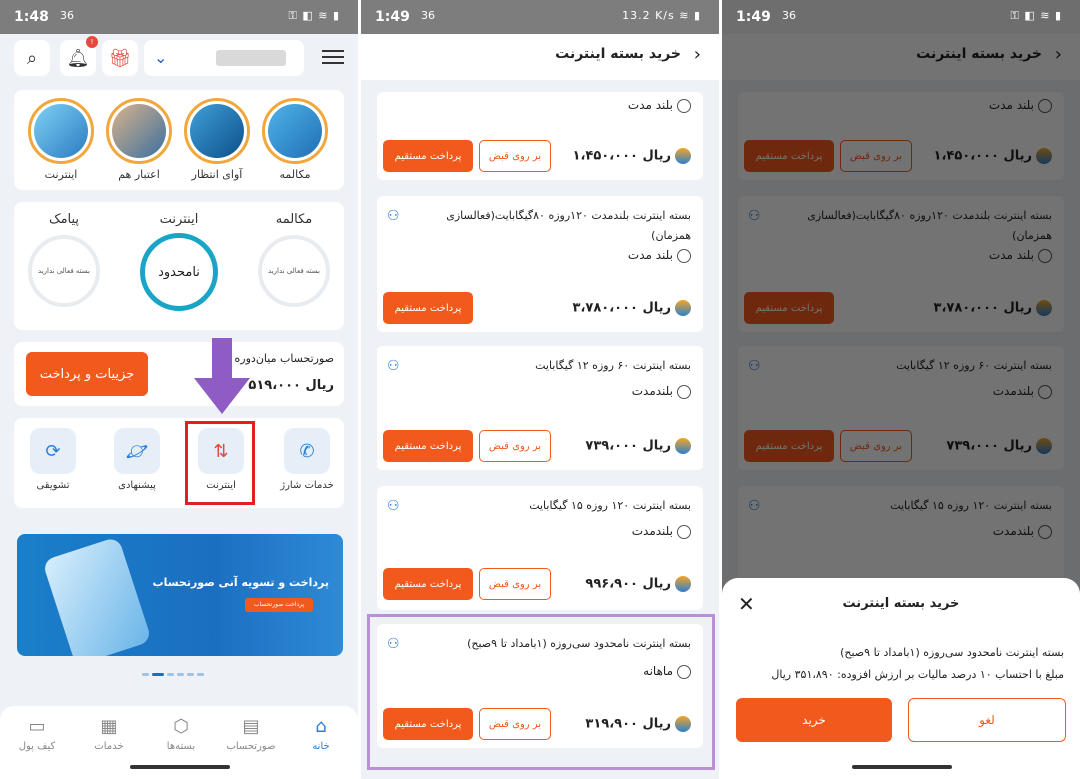 This screenshot has width=1080, height=779. I want to click on package-logo-icon: ⚇, so click(393, 506).